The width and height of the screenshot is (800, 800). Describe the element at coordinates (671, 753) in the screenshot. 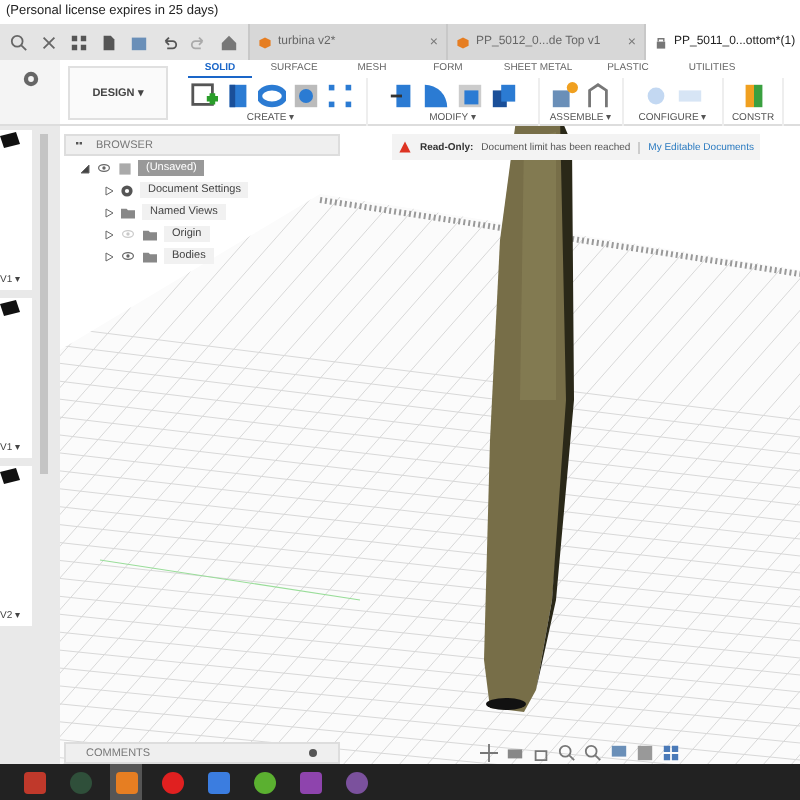

I see `viewports-icon` at that location.